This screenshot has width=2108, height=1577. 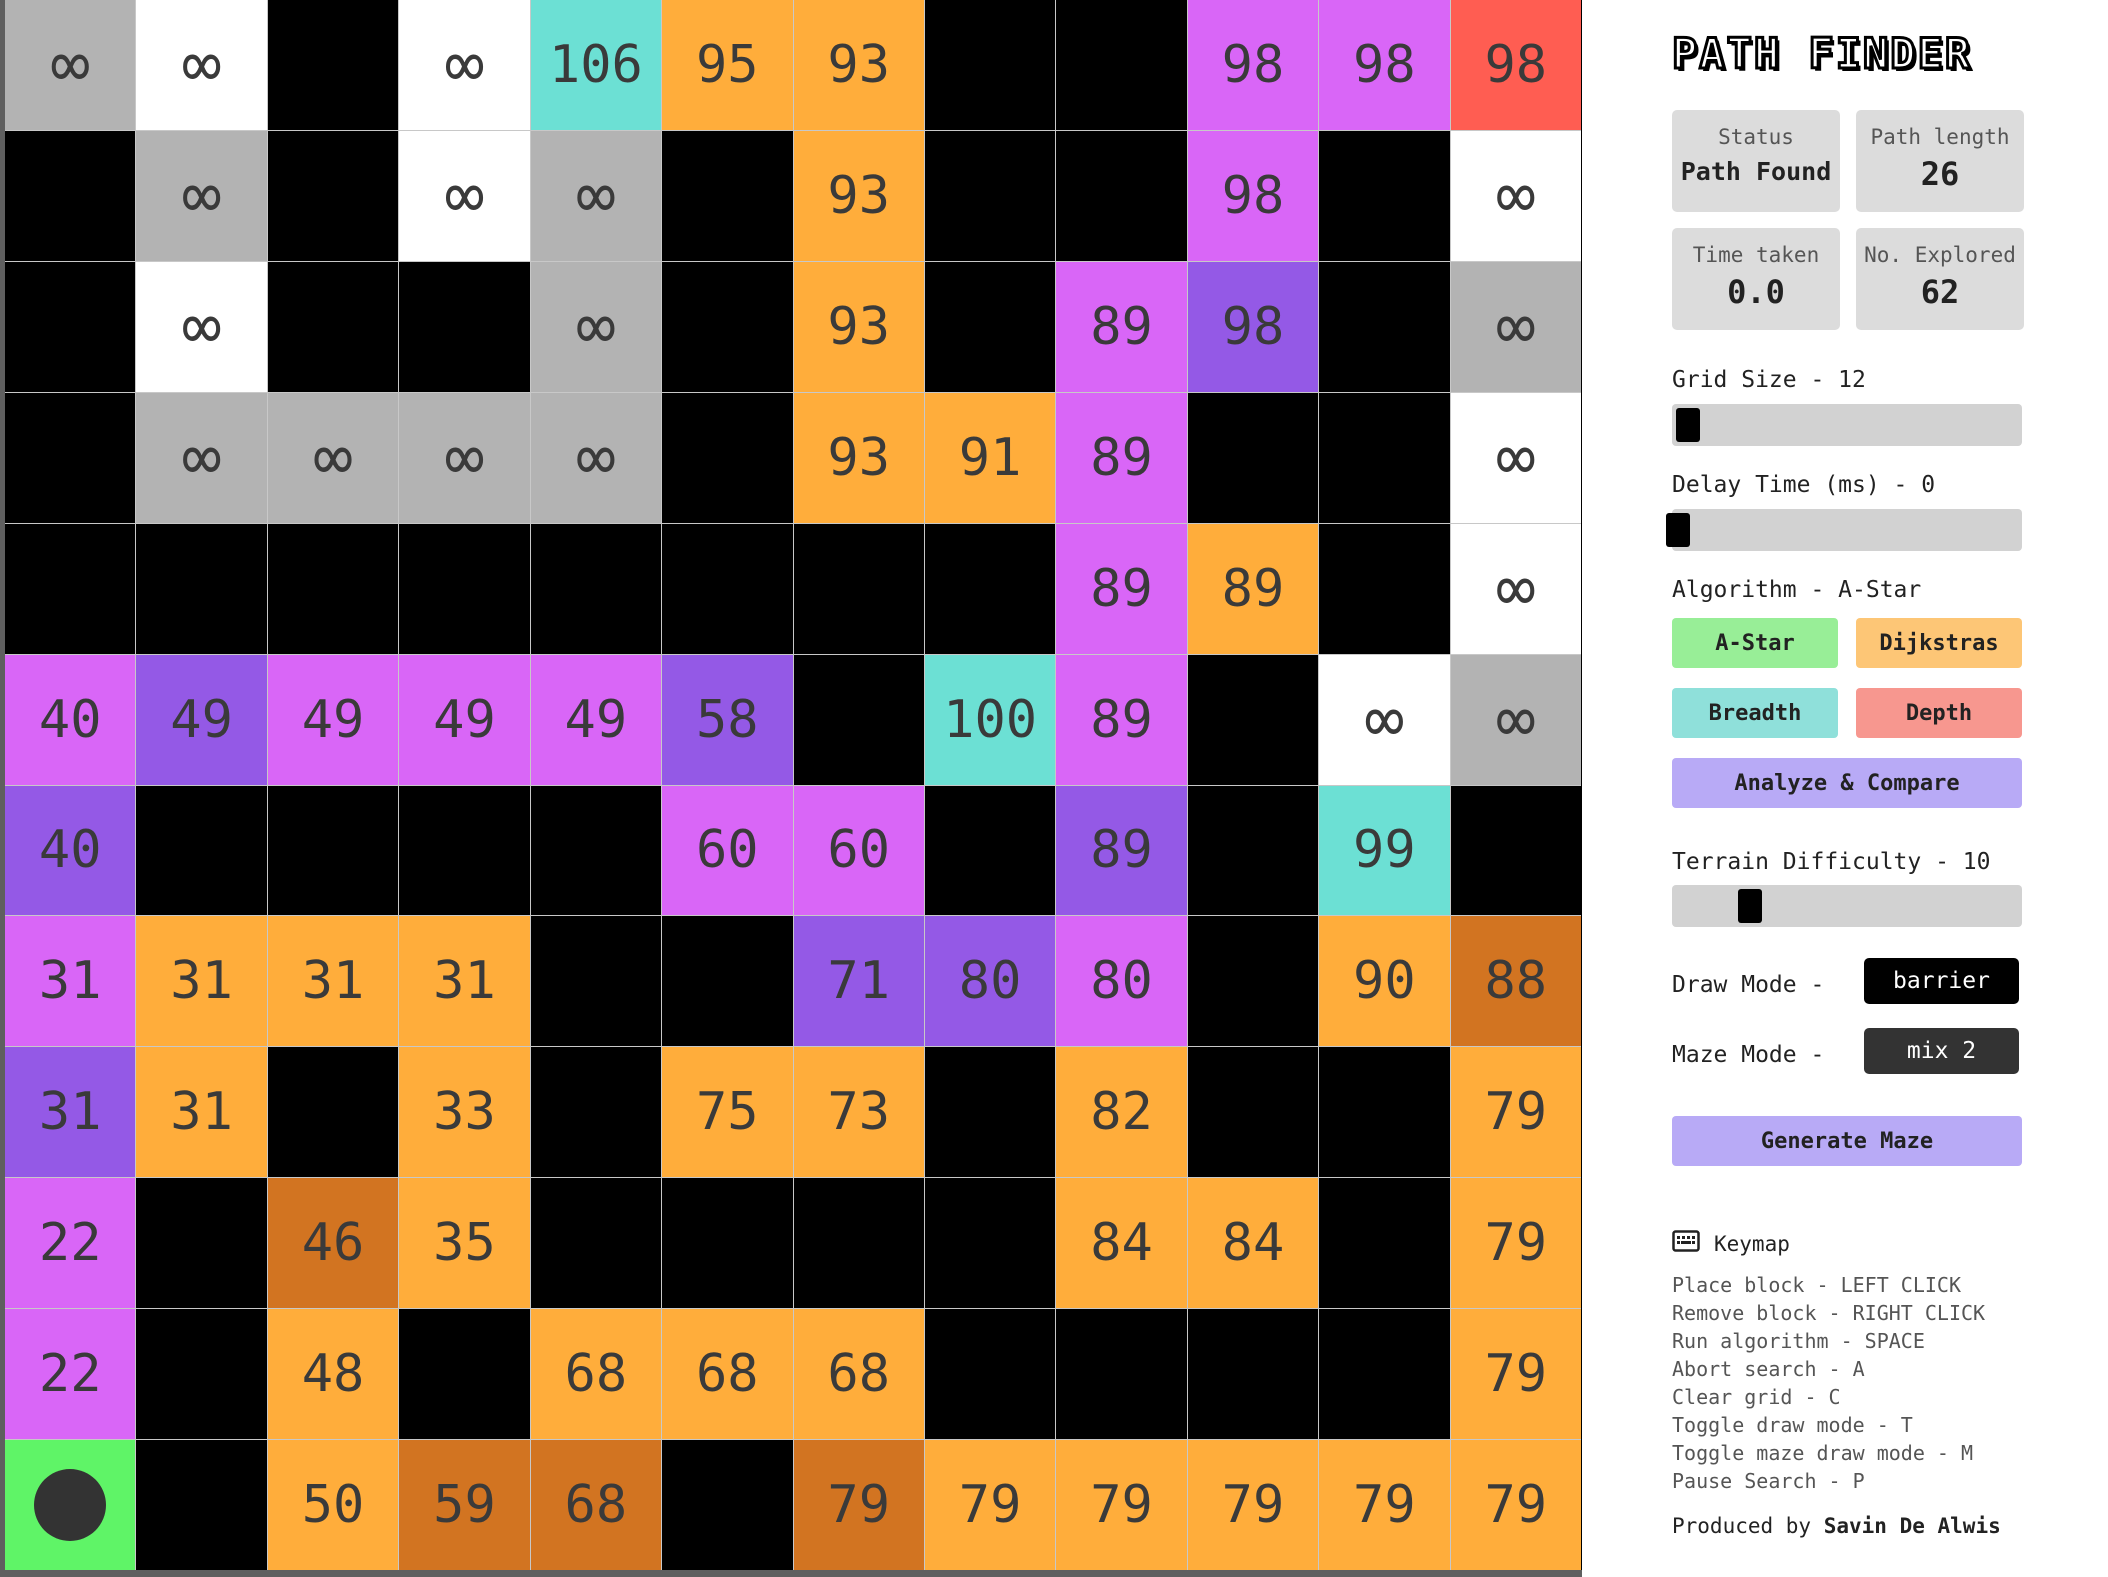 What do you see at coordinates (1847, 906) in the screenshot?
I see `terrain-slider` at bounding box center [1847, 906].